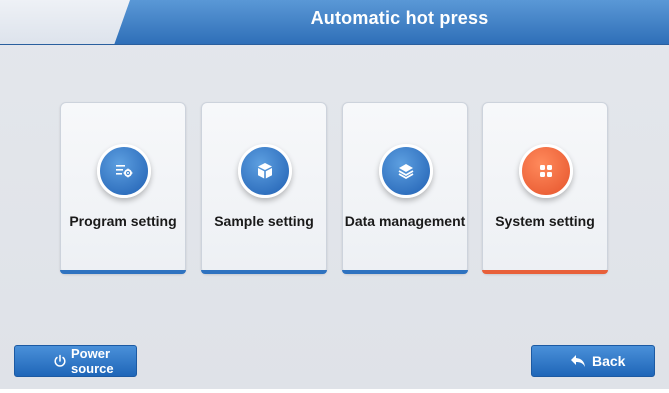 The height and width of the screenshot is (393, 669). I want to click on power-label-line2: source, so click(92, 368).